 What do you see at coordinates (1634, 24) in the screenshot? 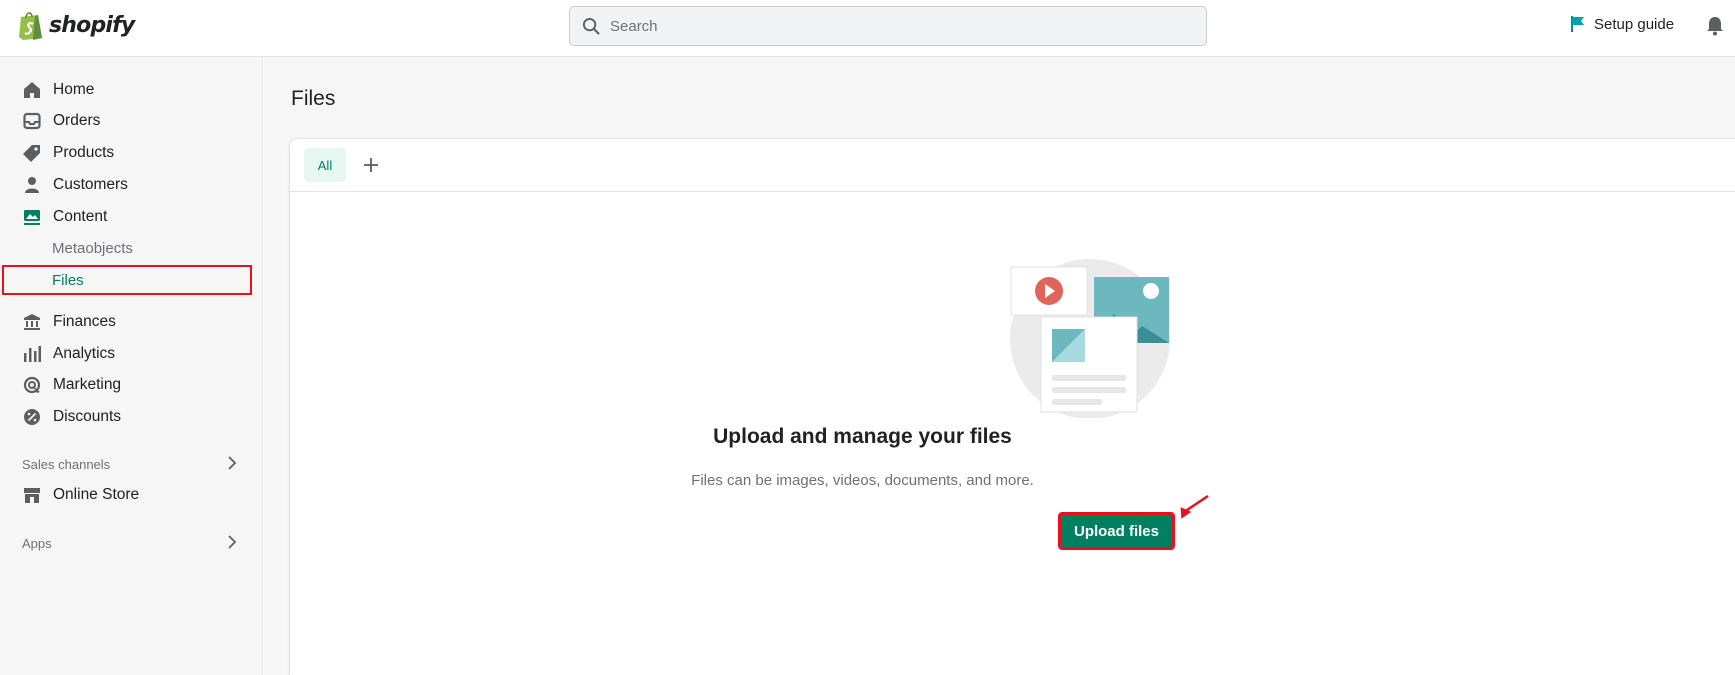
I see `setup-guide-label: Setup guide` at bounding box center [1634, 24].